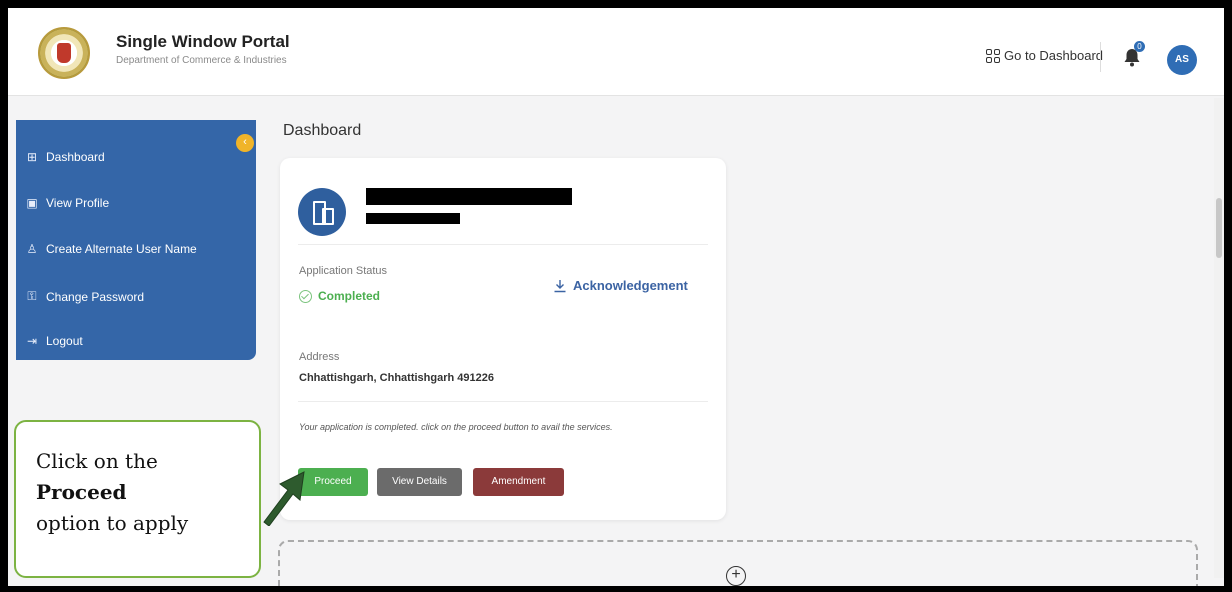 The height and width of the screenshot is (592, 1232). Describe the element at coordinates (349, 296) in the screenshot. I see `status-value: Completed` at that location.